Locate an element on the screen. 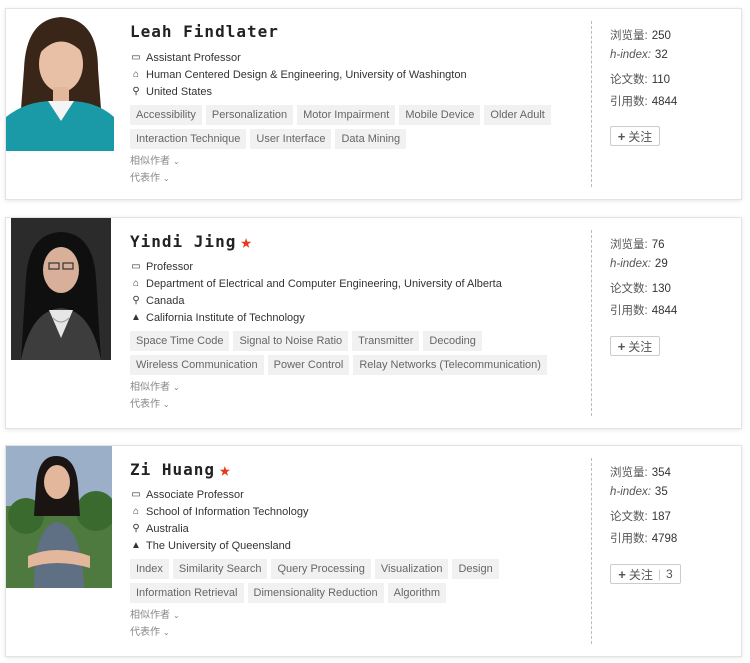 The height and width of the screenshot is (663, 750). interest-tag: Personalization is located at coordinates (249, 115).